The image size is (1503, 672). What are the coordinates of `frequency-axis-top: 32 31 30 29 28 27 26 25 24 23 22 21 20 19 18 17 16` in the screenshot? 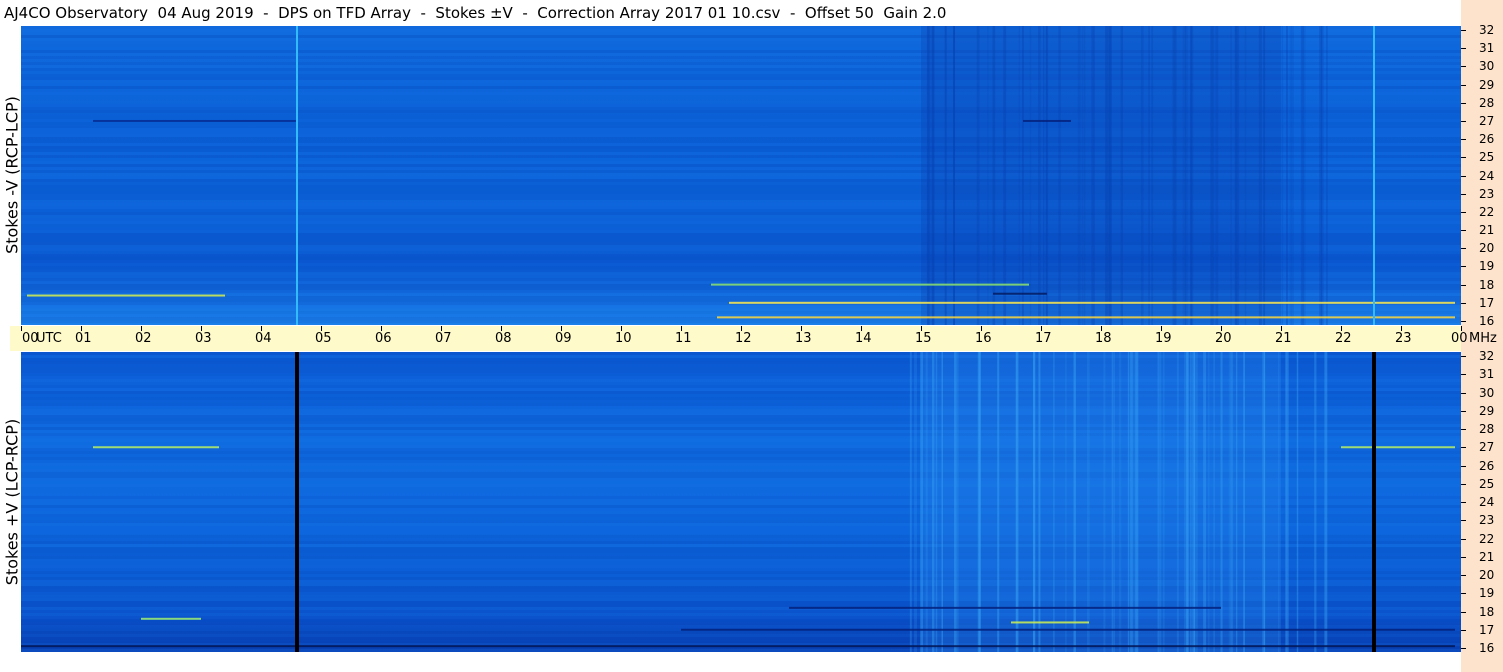 It's located at (1482, 175).